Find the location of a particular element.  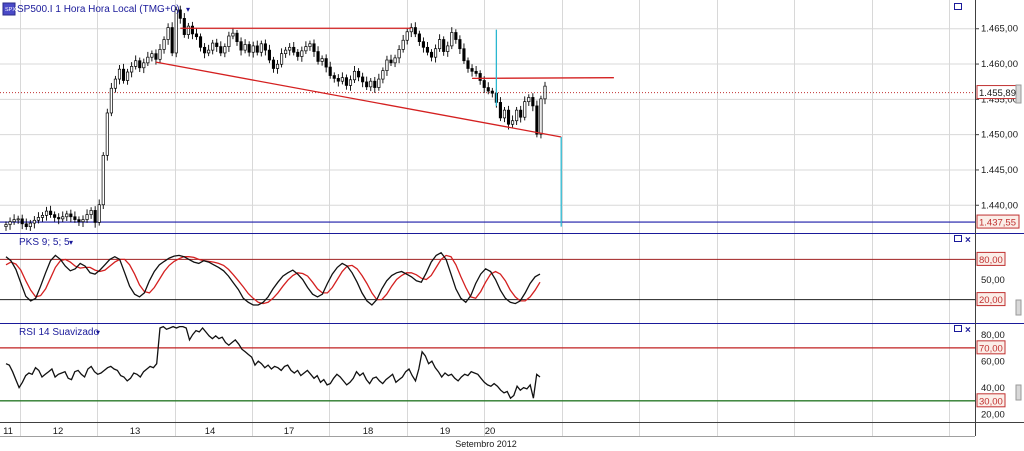

trendline is located at coordinates (543, 78).